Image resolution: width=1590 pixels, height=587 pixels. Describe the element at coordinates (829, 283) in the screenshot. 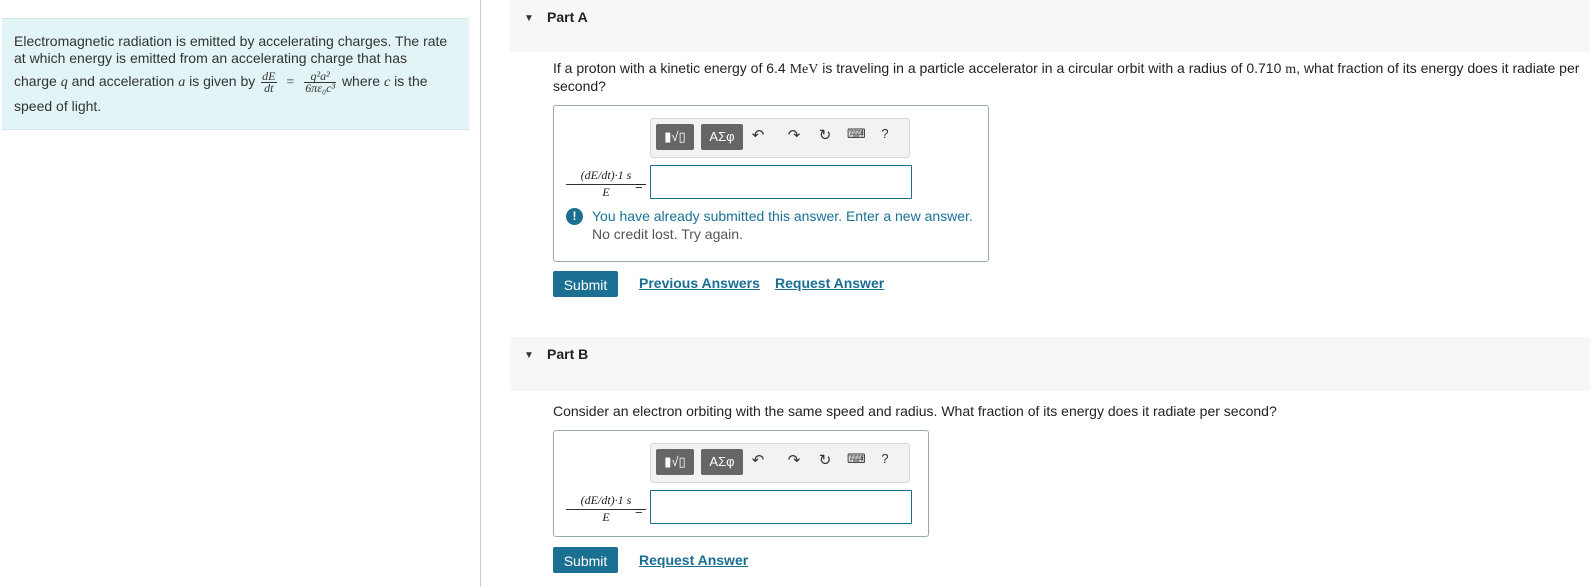

I see `part-a-request-answer-link: Request Answer` at that location.